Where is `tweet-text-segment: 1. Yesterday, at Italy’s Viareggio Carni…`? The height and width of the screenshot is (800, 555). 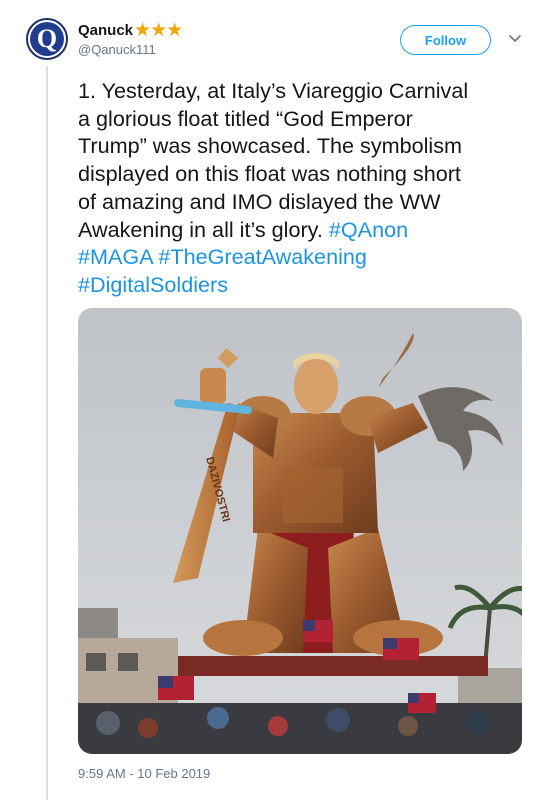 tweet-text-segment: 1. Yesterday, at Italy’s Viareggio Carni… is located at coordinates (273, 90).